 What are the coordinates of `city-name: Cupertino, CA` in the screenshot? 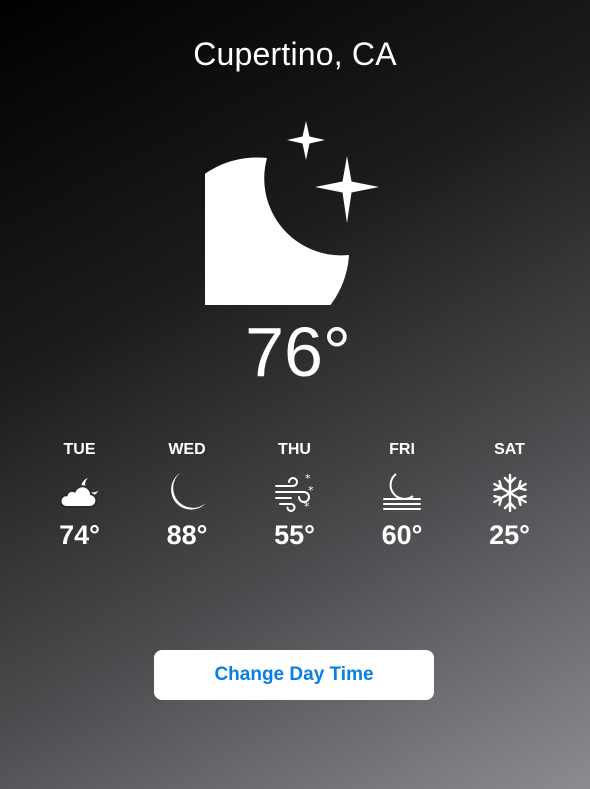 It's located at (295, 54).